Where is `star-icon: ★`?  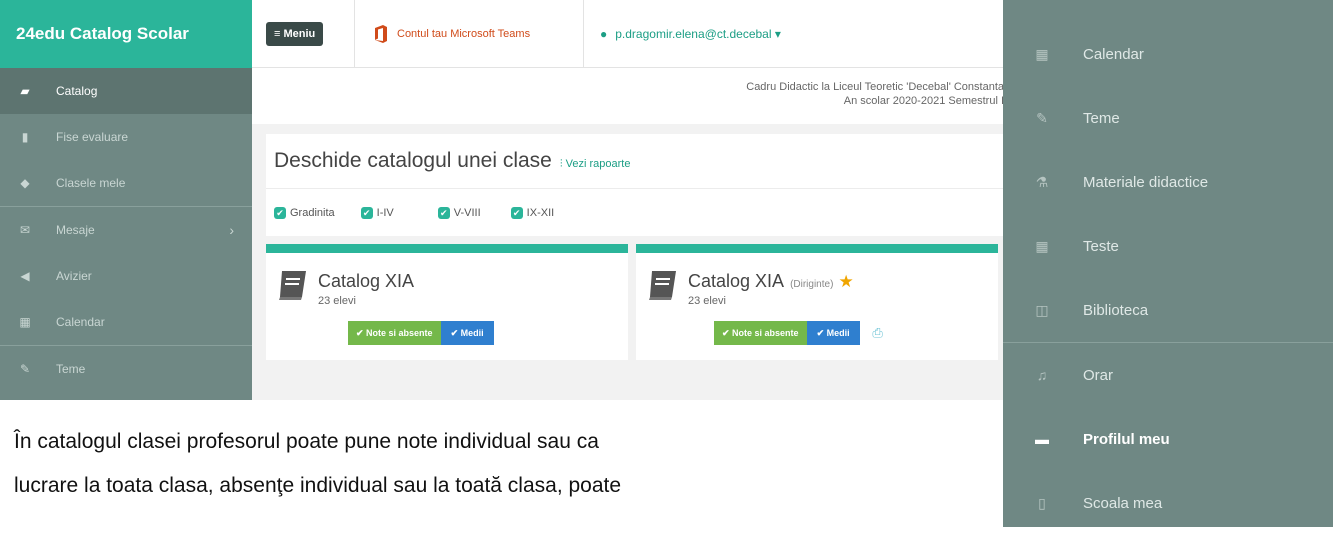
star-icon: ★ is located at coordinates (846, 281).